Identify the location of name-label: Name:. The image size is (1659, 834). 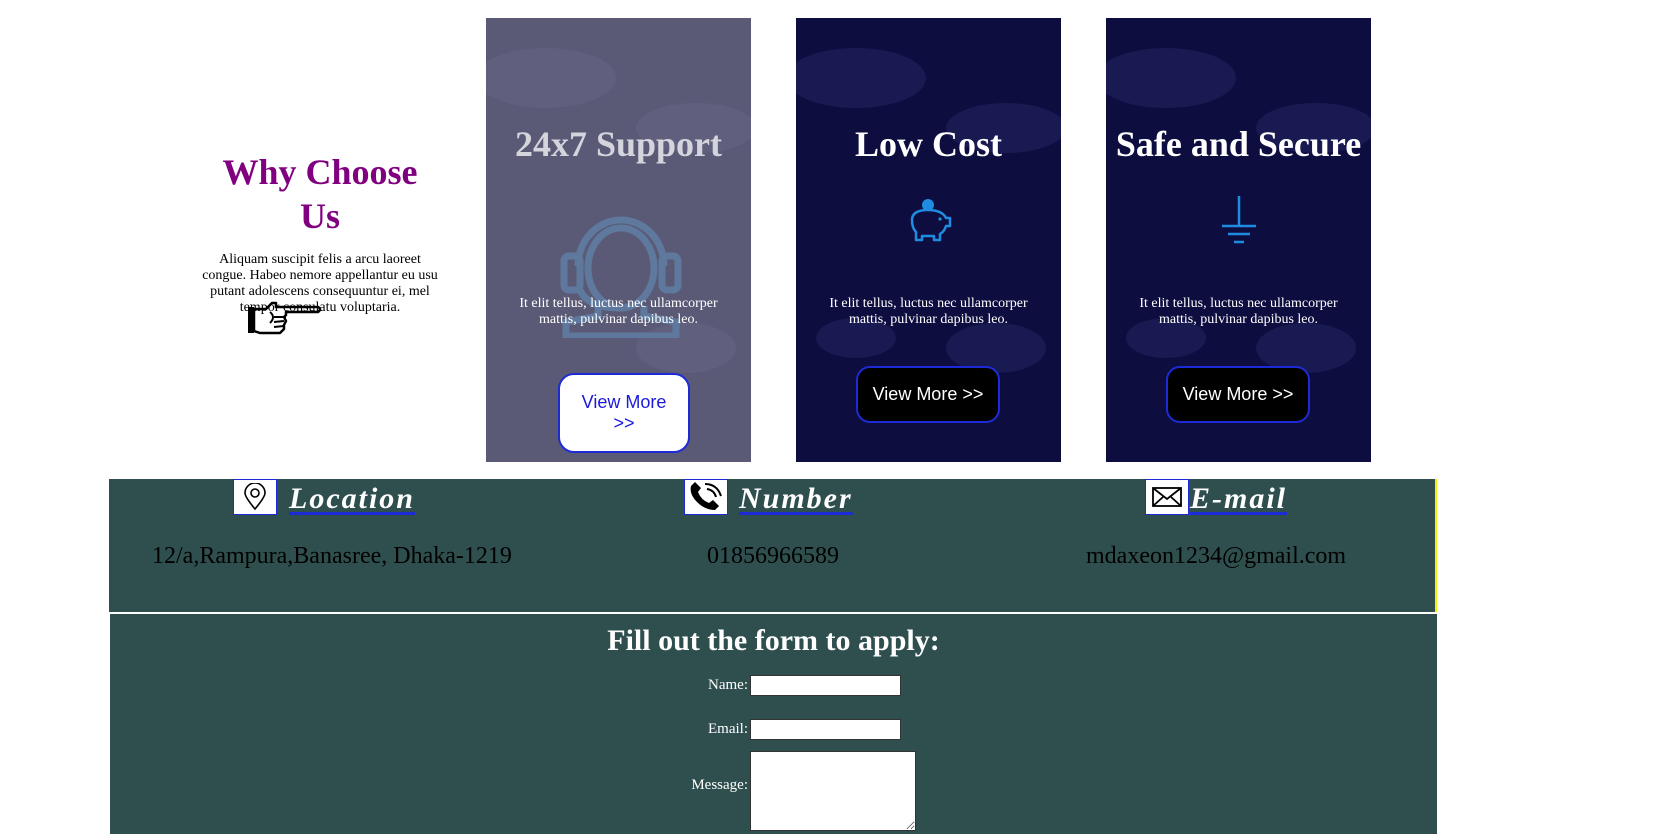
(728, 685).